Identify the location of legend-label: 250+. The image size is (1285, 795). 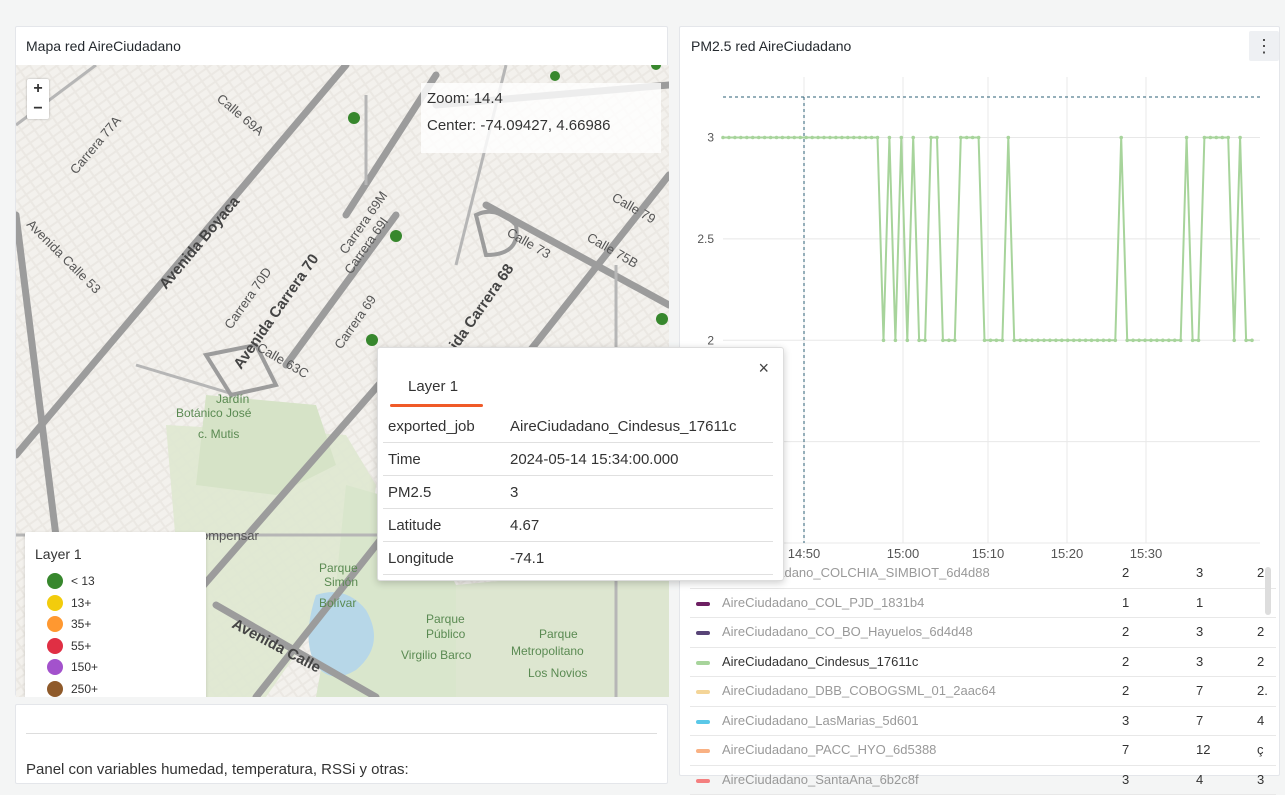
(84, 689).